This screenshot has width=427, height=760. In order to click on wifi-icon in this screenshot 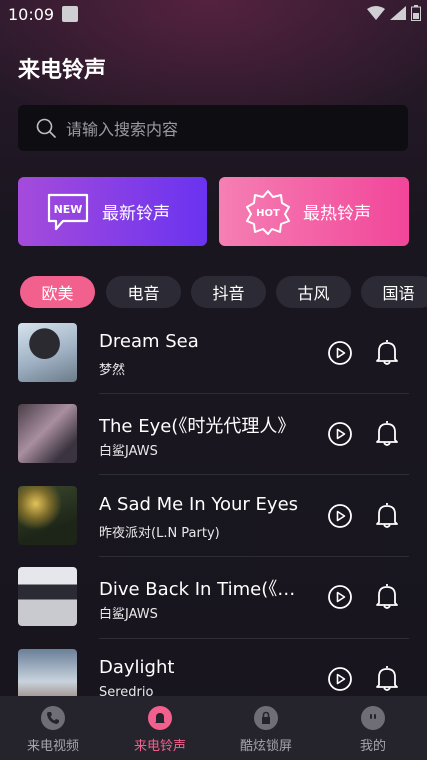, I will do `click(376, 13)`.